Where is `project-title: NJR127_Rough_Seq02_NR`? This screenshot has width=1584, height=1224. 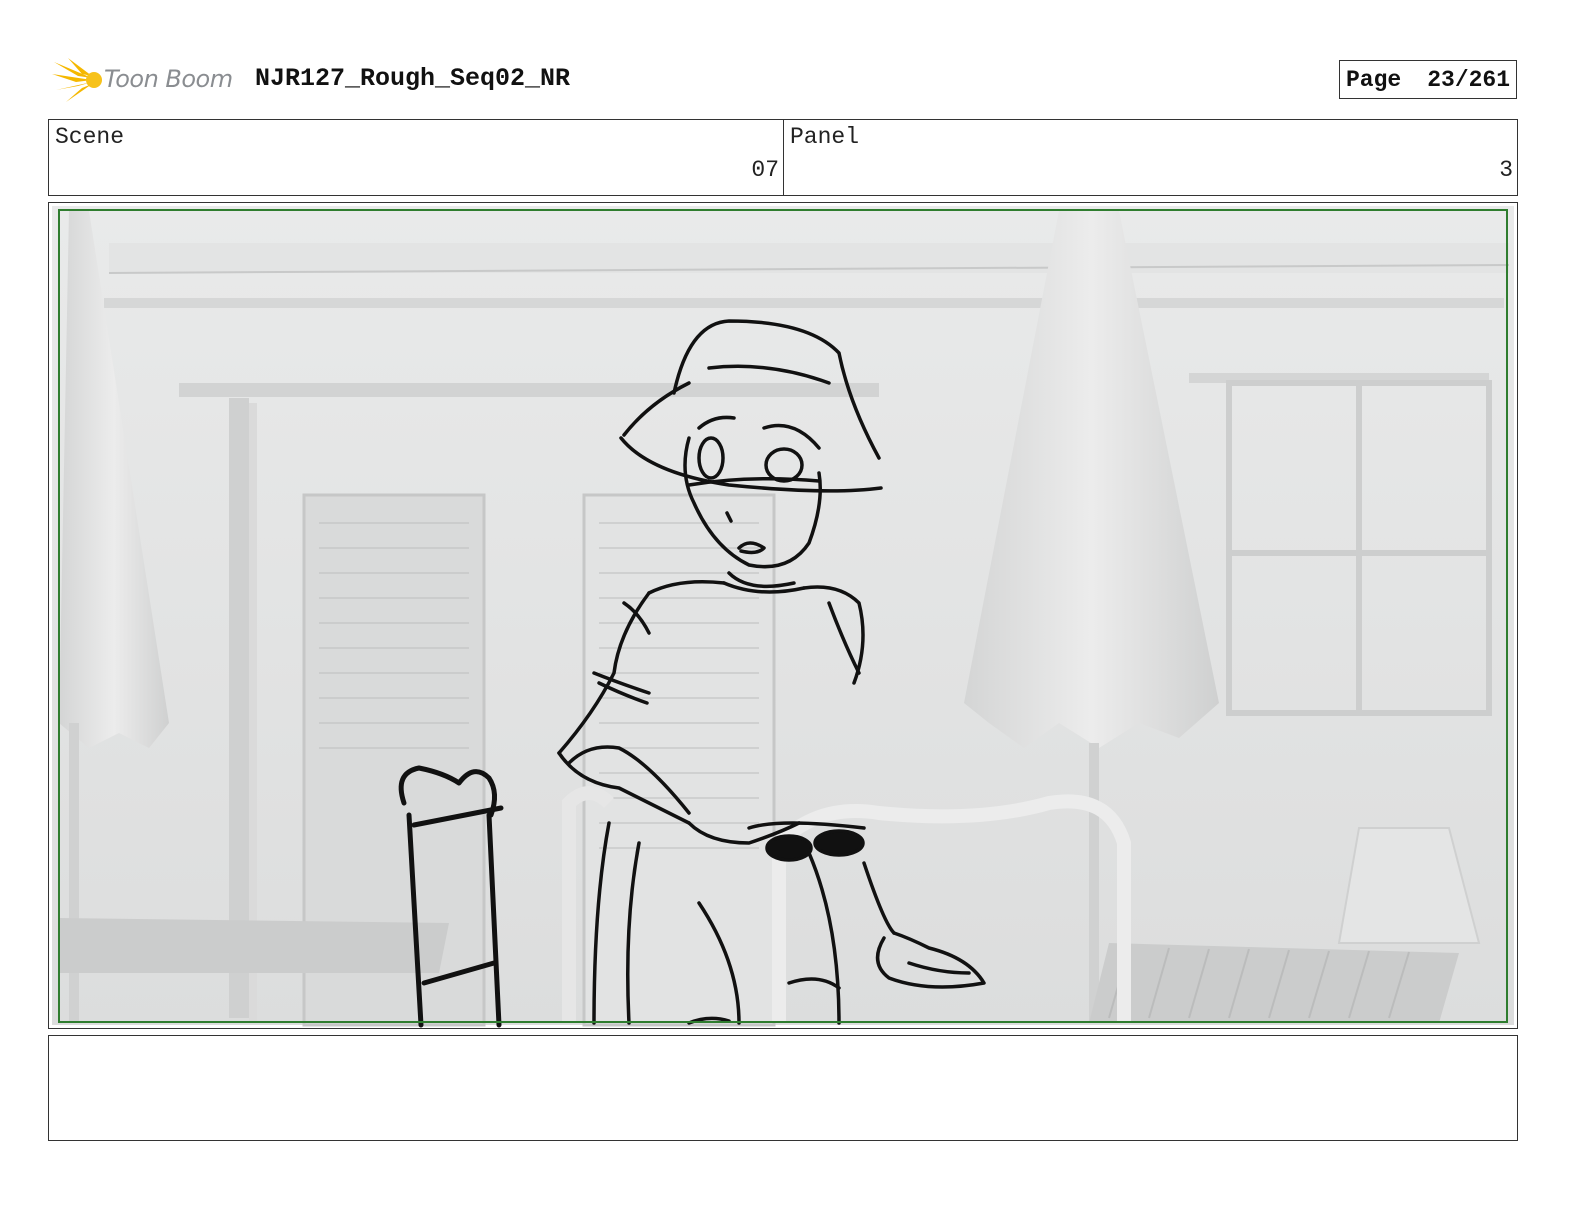 project-title: NJR127_Rough_Seq02_NR is located at coordinates (413, 78).